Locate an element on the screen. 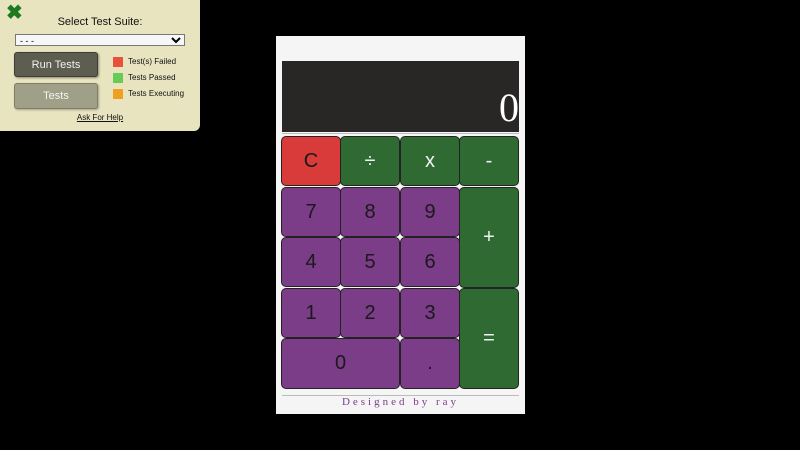 The width and height of the screenshot is (800, 450). designer-credit: Designed by ray is located at coordinates (400, 402).